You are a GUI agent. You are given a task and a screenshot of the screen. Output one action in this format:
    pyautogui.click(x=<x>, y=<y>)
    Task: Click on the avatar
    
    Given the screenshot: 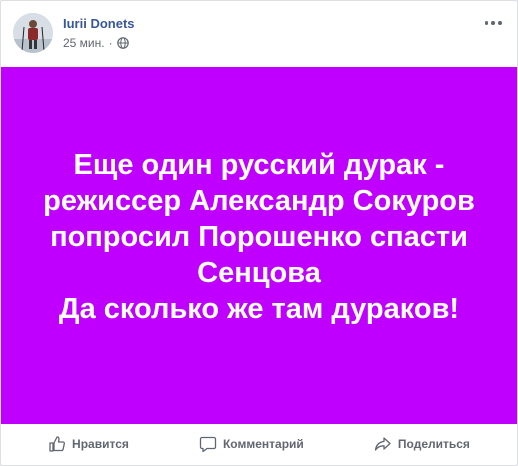 What is the action you would take?
    pyautogui.click(x=33, y=33)
    